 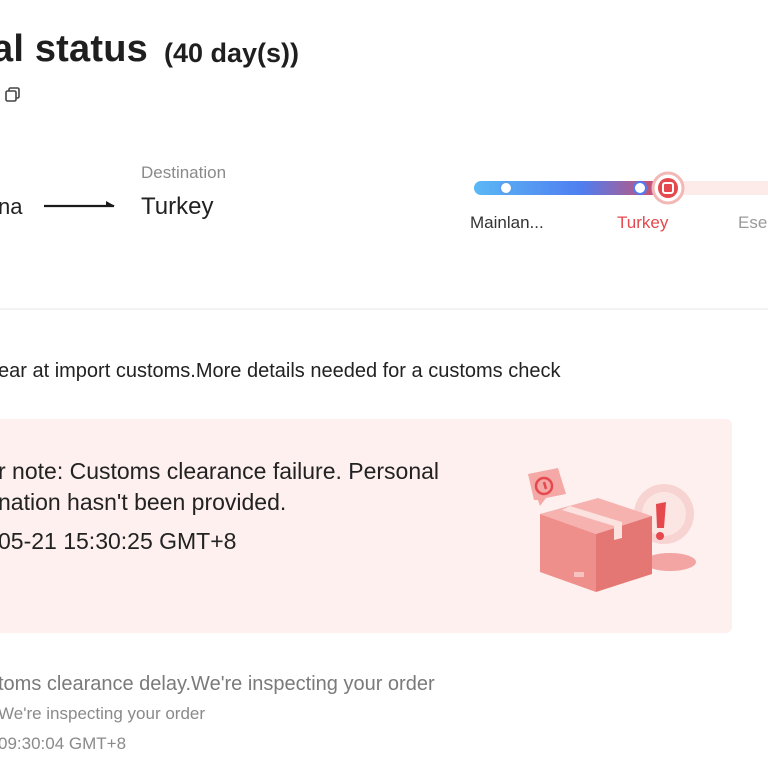 What do you see at coordinates (621, 188) in the screenshot?
I see `progress-track` at bounding box center [621, 188].